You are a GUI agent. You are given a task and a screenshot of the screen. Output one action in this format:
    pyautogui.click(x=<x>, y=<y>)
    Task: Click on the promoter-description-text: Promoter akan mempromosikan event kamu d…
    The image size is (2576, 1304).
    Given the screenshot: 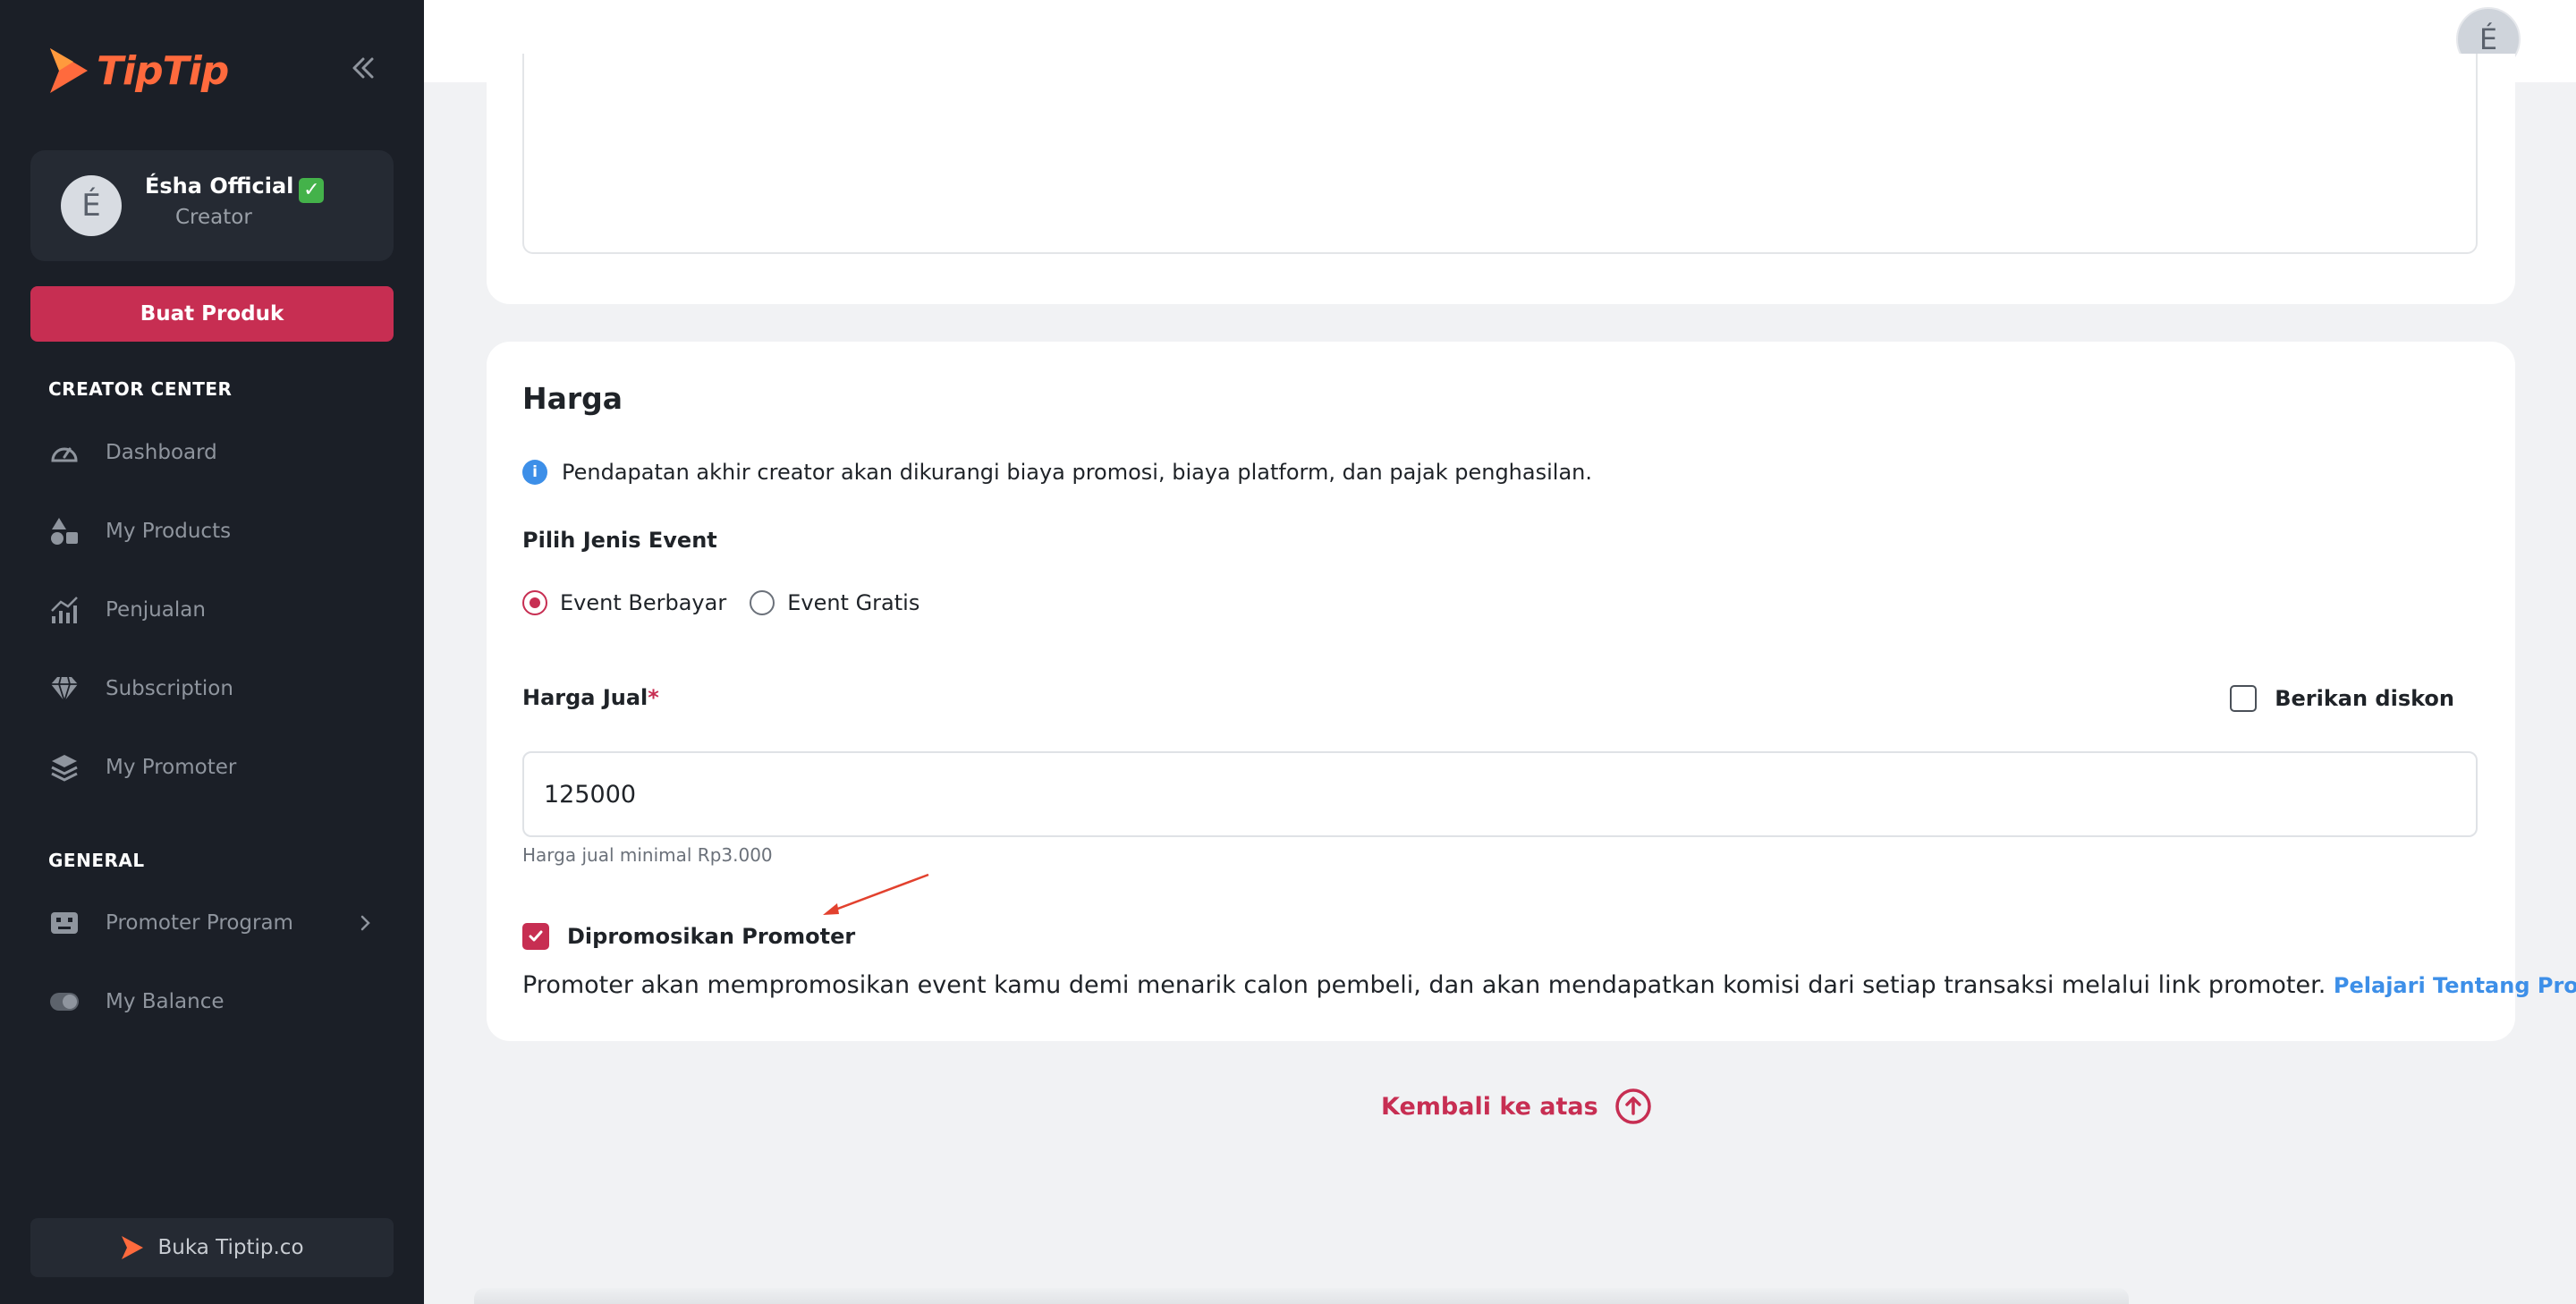 What is the action you would take?
    pyautogui.click(x=1424, y=985)
    